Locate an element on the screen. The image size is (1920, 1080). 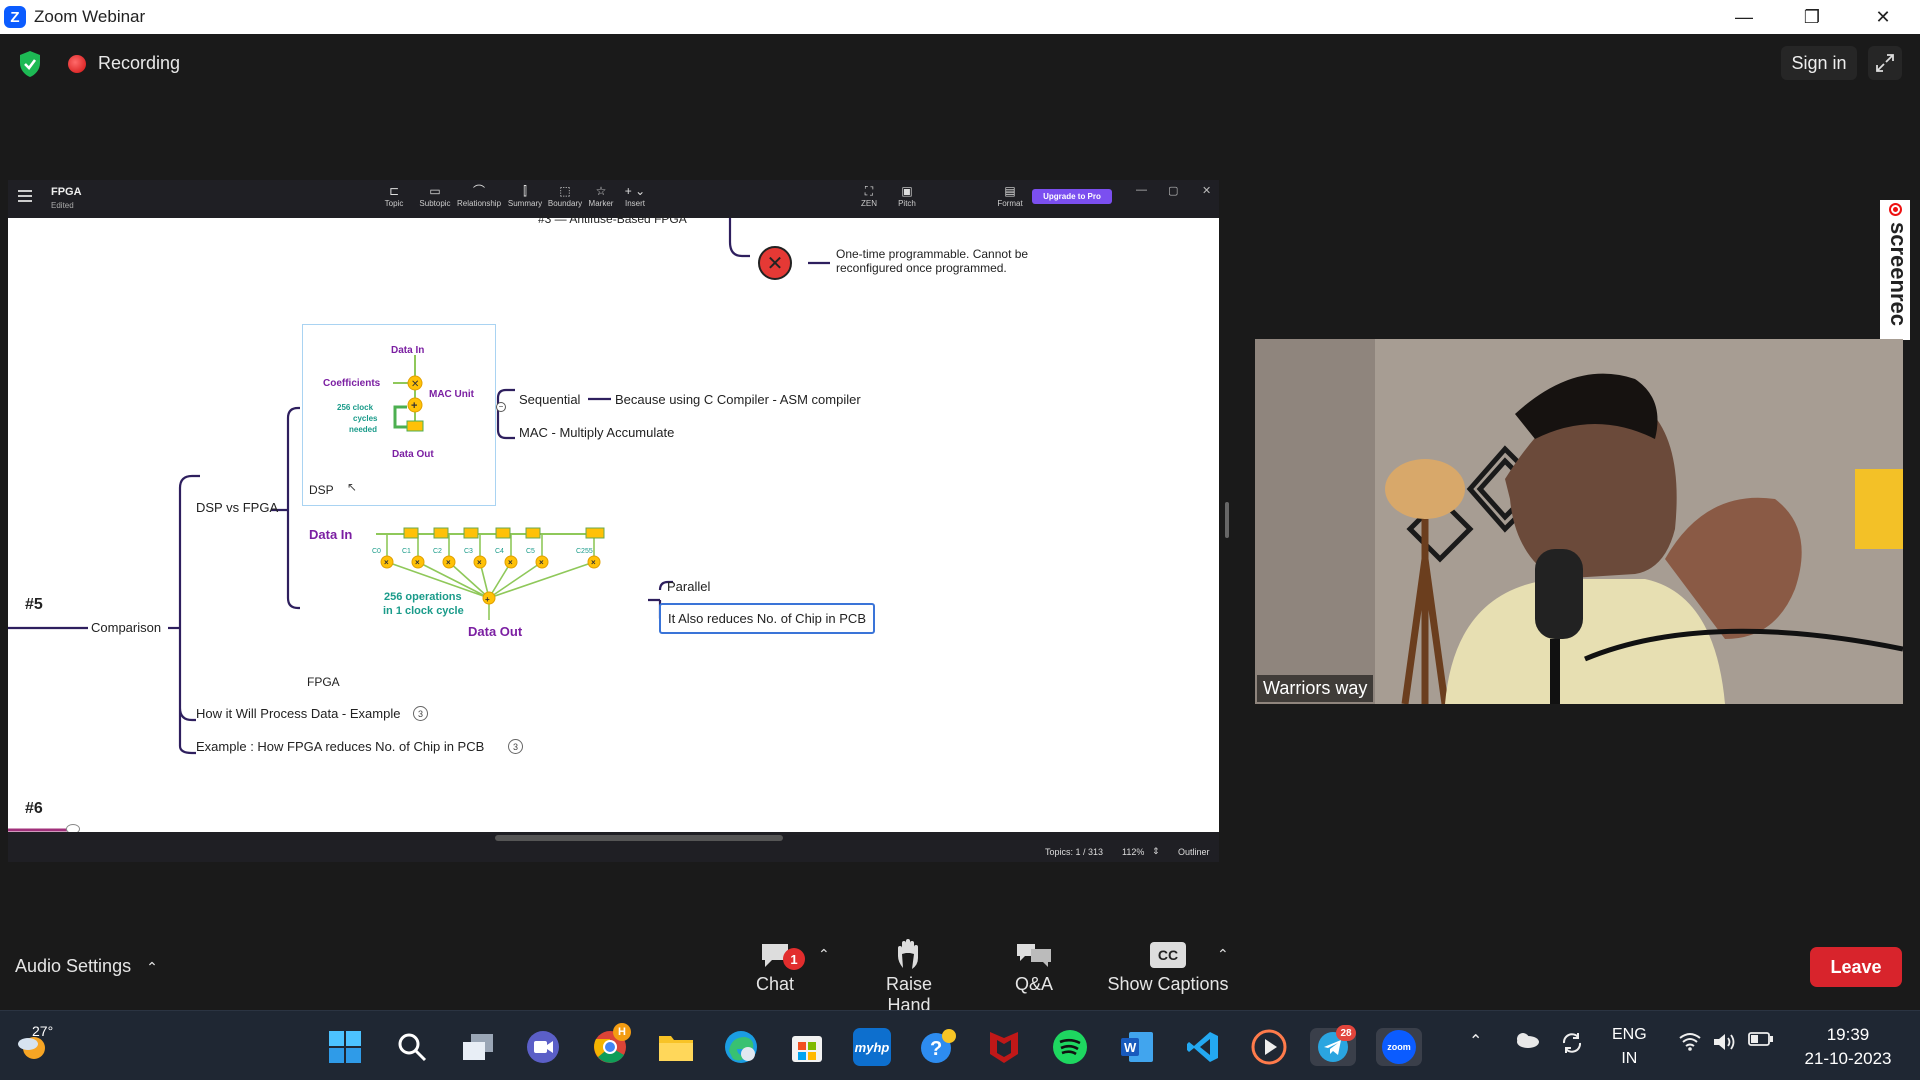
mindmap-node-mac: MAC - Multiply Accumulate is located at coordinates (596, 432).